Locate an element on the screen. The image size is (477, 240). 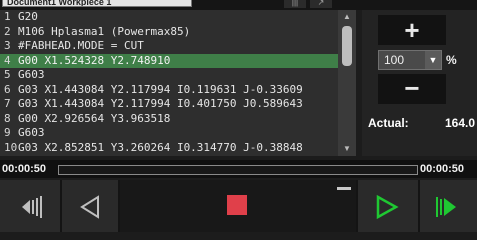
code-line: 5 G603 is located at coordinates (169, 75).